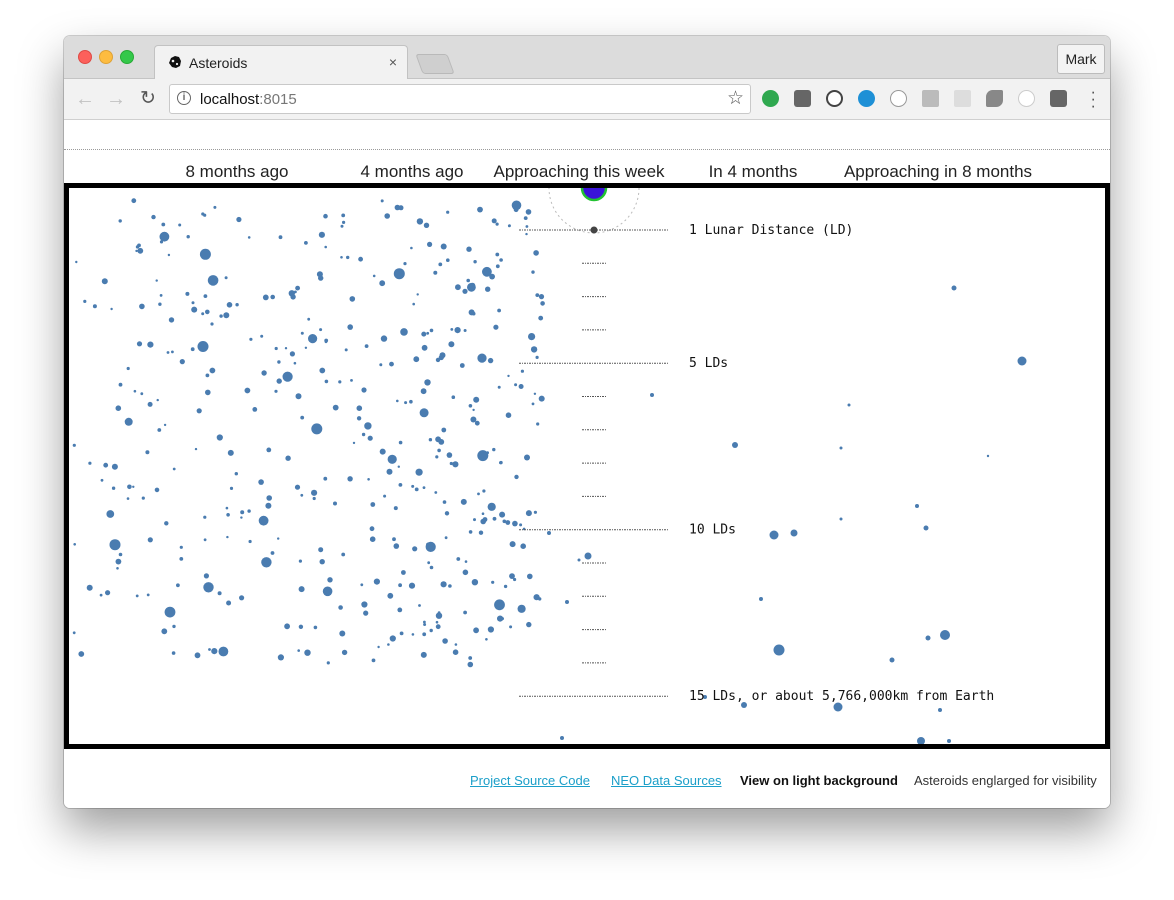  Describe the element at coordinates (708, 363) in the screenshot. I see `scale-label: 5 LDs` at that location.